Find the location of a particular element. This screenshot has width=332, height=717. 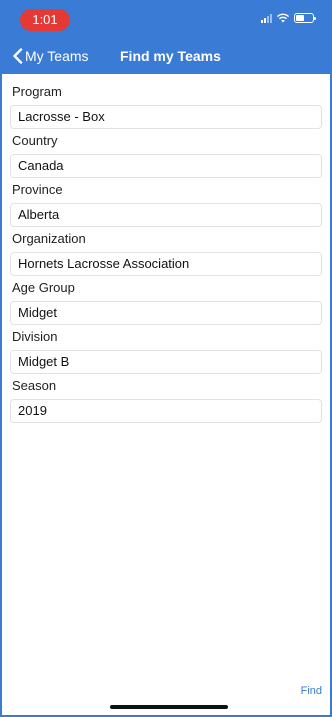

field-label: Program is located at coordinates (37, 91).